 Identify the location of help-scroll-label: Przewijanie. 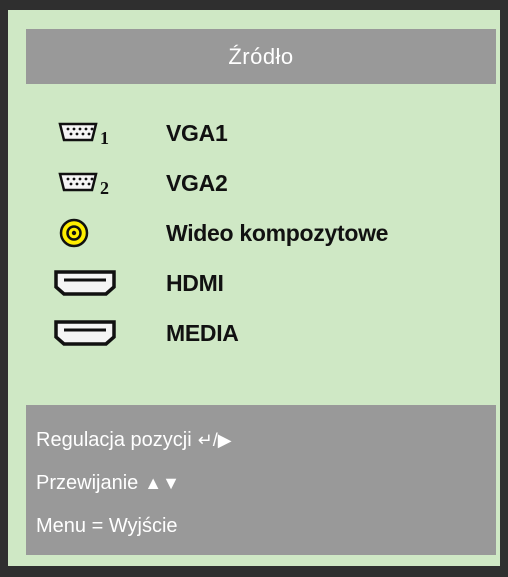
(87, 482).